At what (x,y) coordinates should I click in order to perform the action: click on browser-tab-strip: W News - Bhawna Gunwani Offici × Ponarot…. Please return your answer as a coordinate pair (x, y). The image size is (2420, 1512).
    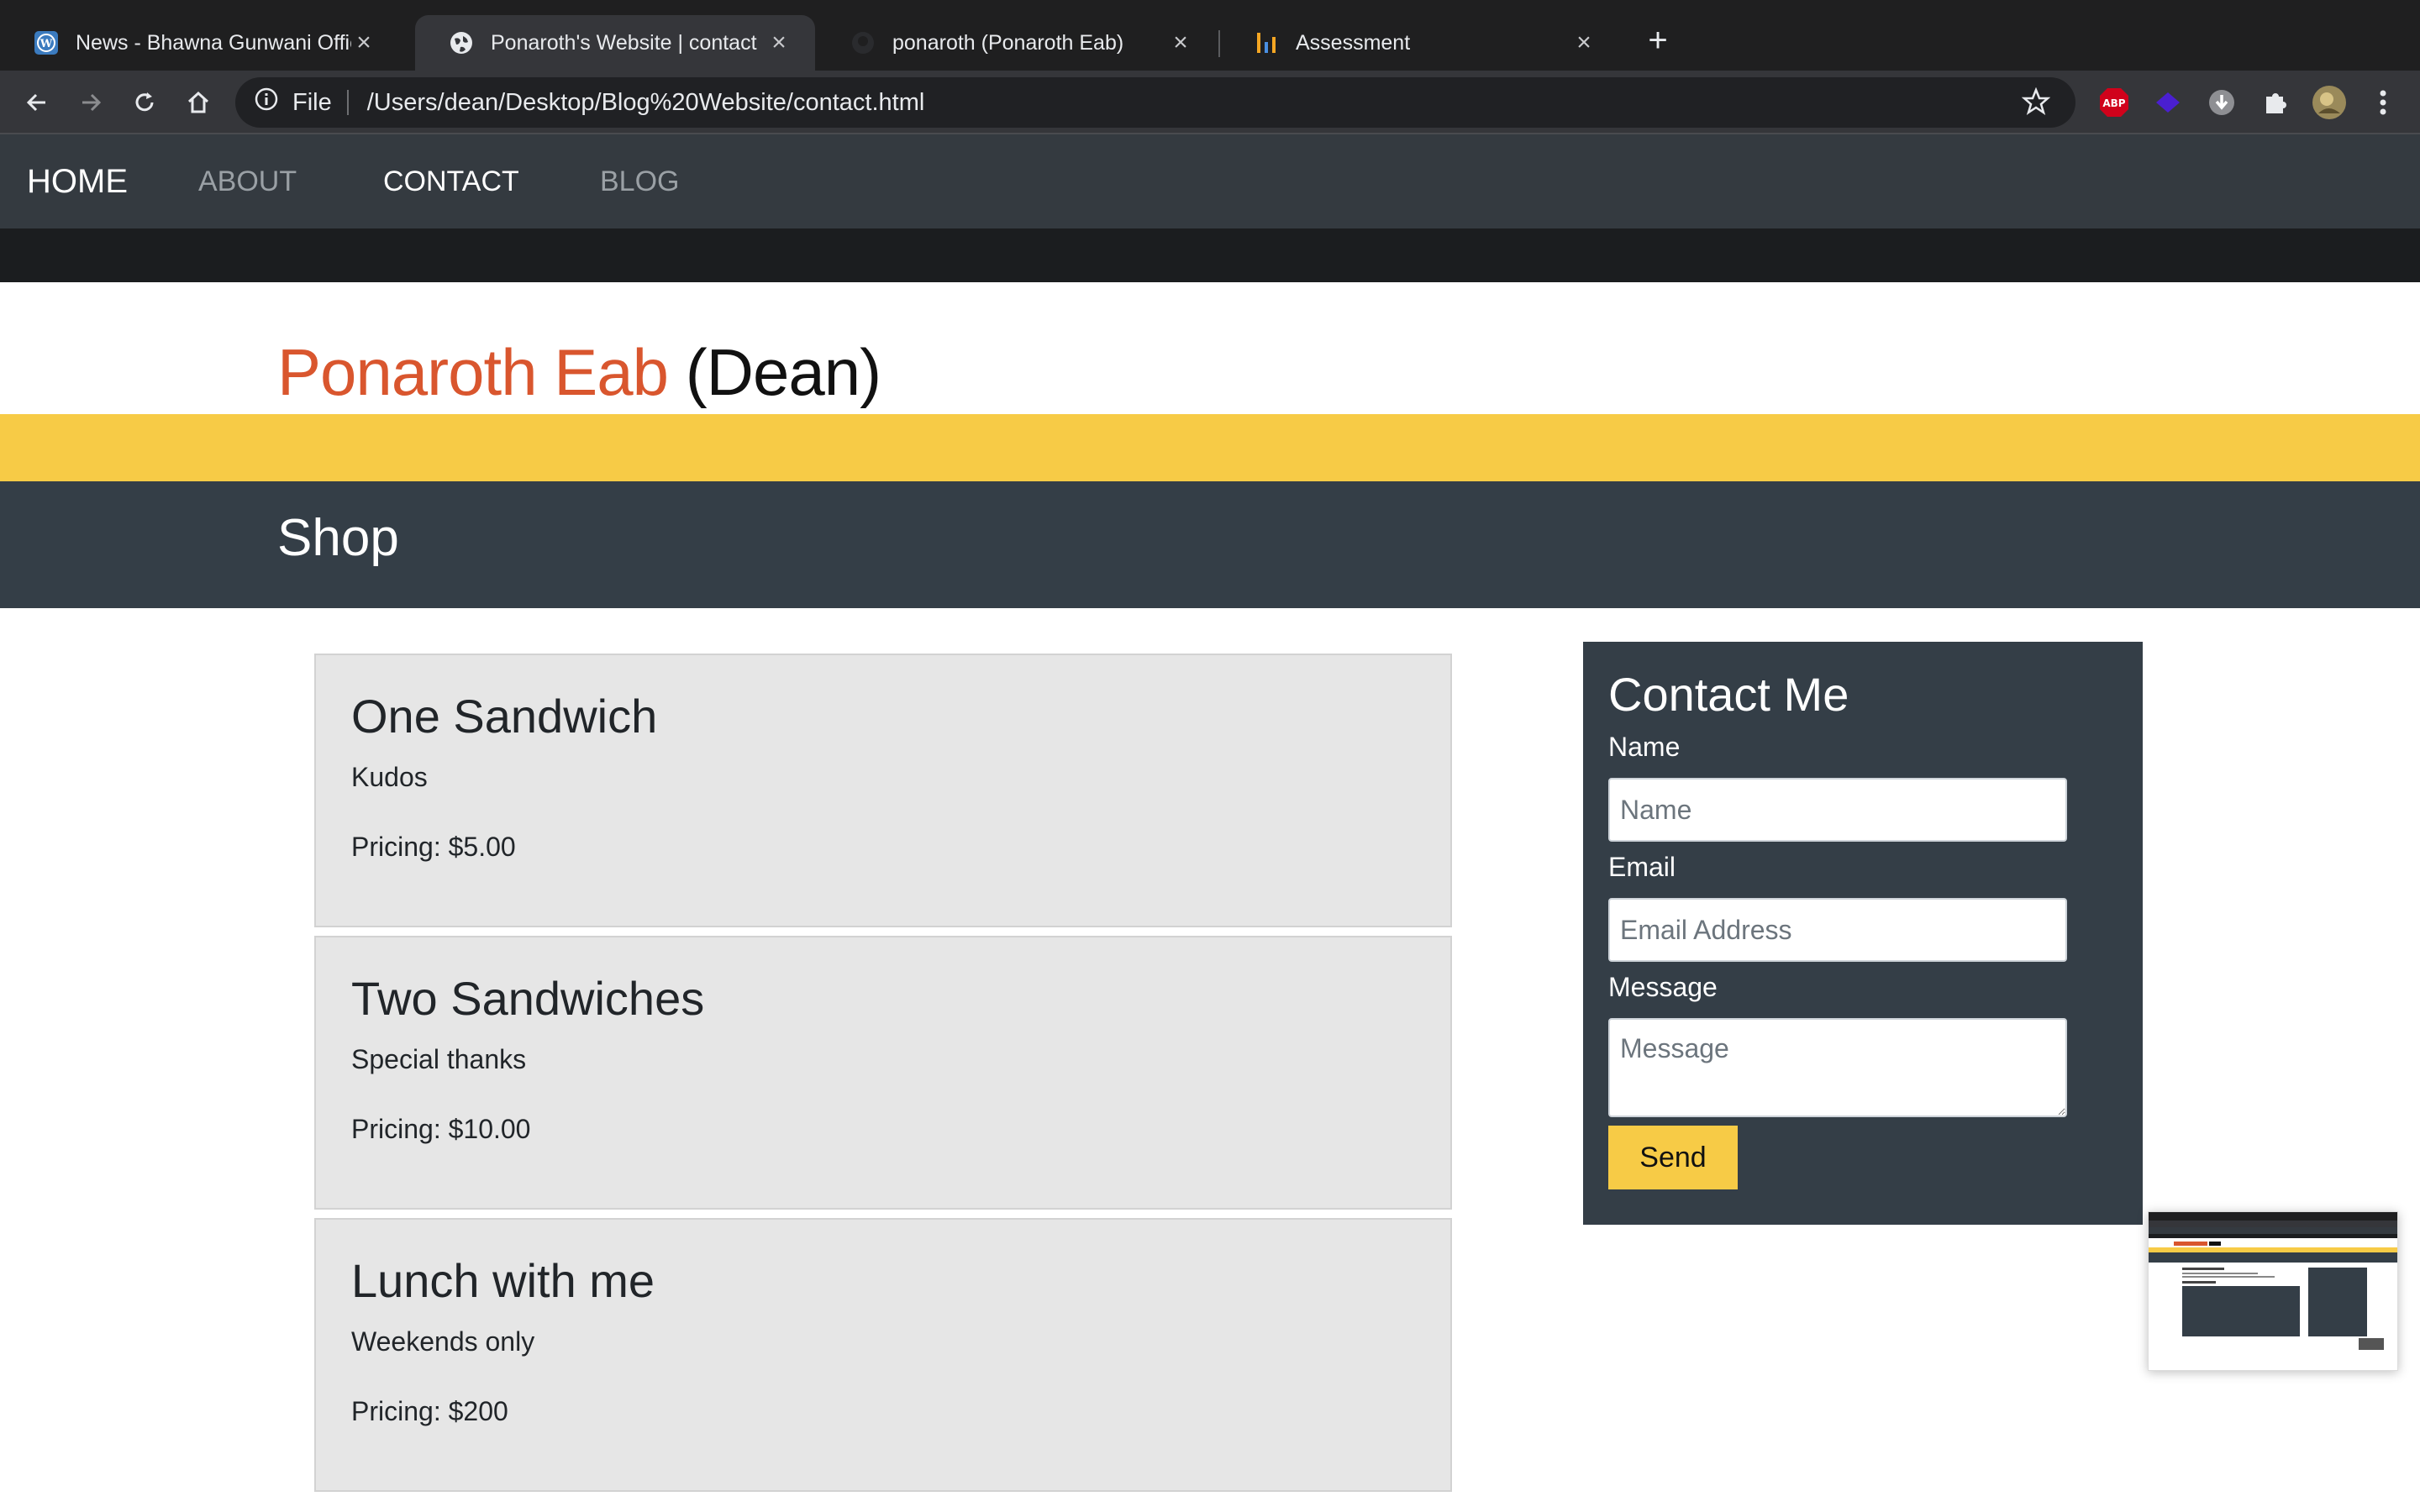
    Looking at the image, I should click on (1210, 35).